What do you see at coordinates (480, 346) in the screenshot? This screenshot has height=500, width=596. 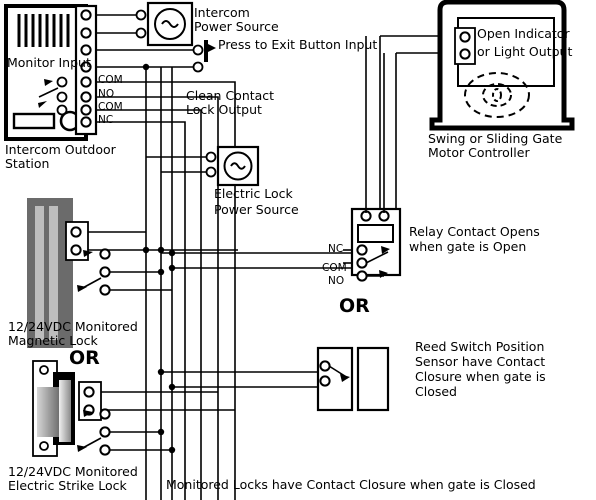 I see `reed-note-line1: Reed Switch Position` at bounding box center [480, 346].